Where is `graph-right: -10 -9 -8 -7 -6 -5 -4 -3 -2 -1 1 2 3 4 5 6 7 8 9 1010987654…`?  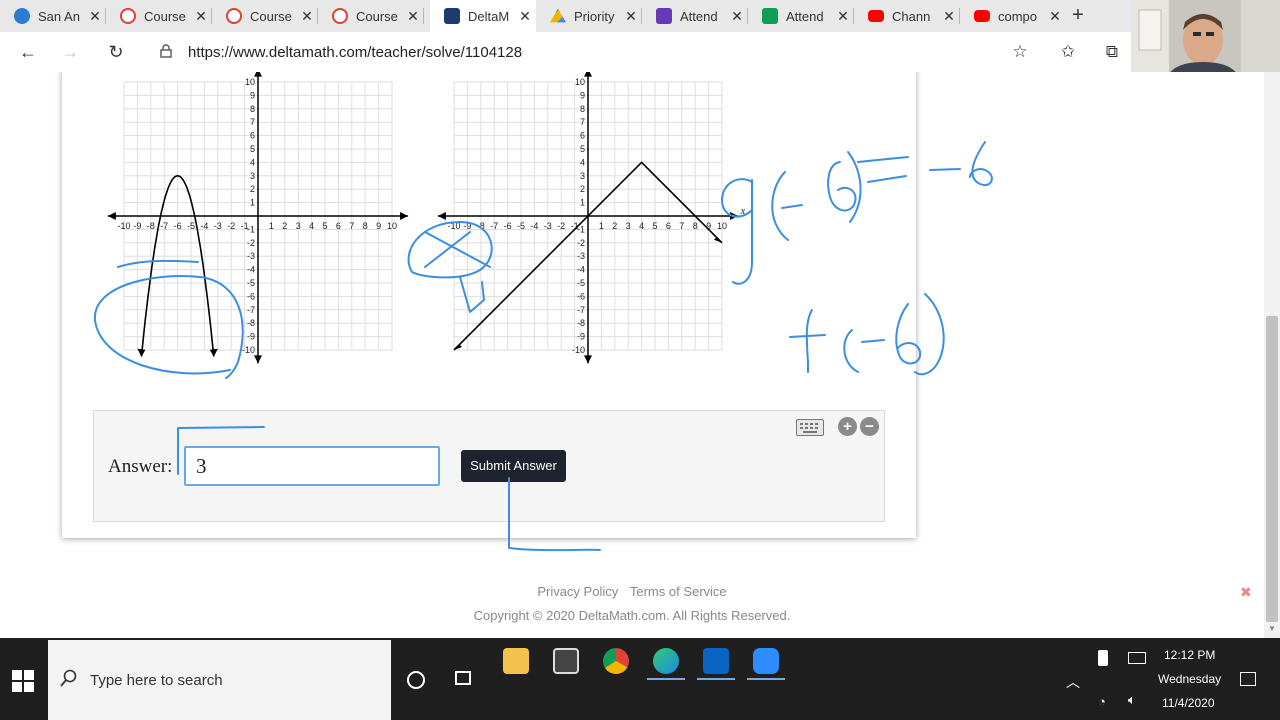 graph-right: -10 -9 -8 -7 -6 -5 -4 -3 -2 -1 1 2 3 4 5 6 7 8 9 1010987654… is located at coordinates (591, 218).